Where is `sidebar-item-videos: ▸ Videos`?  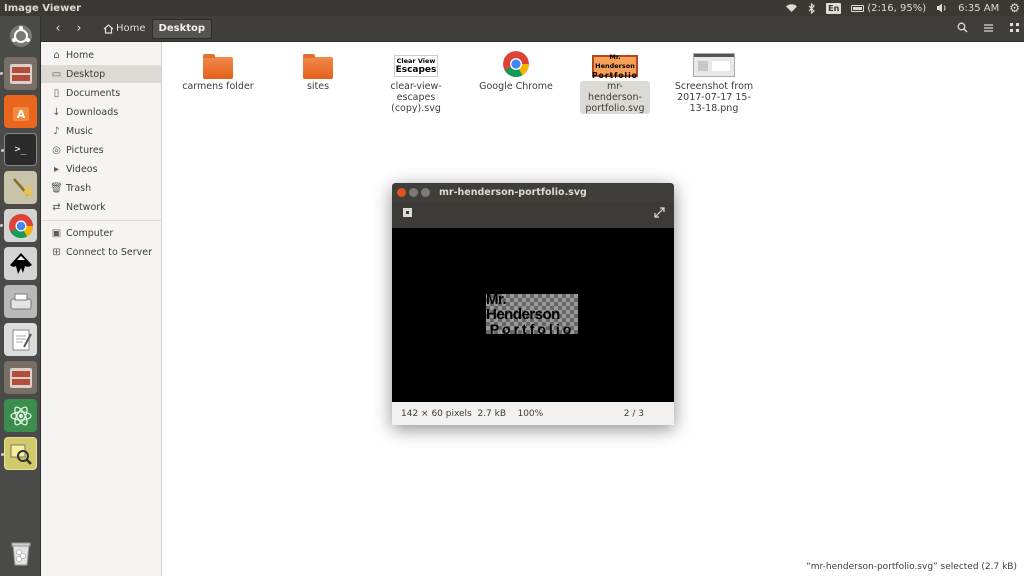 sidebar-item-videos: ▸ Videos is located at coordinates (101, 169).